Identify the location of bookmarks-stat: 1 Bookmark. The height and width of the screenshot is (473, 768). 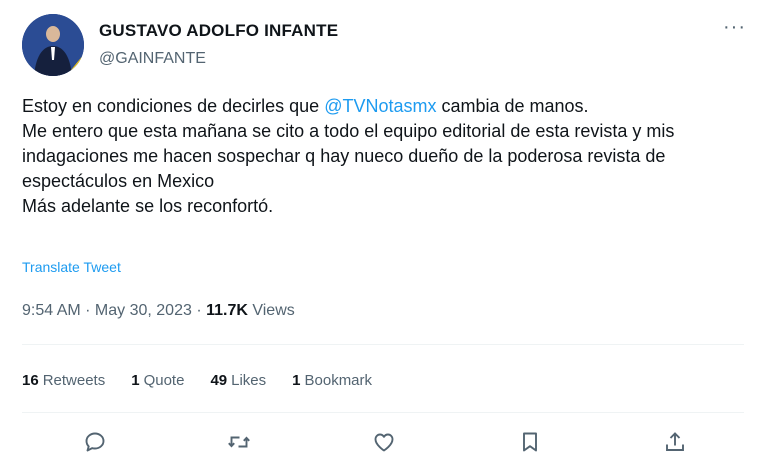
(332, 380).